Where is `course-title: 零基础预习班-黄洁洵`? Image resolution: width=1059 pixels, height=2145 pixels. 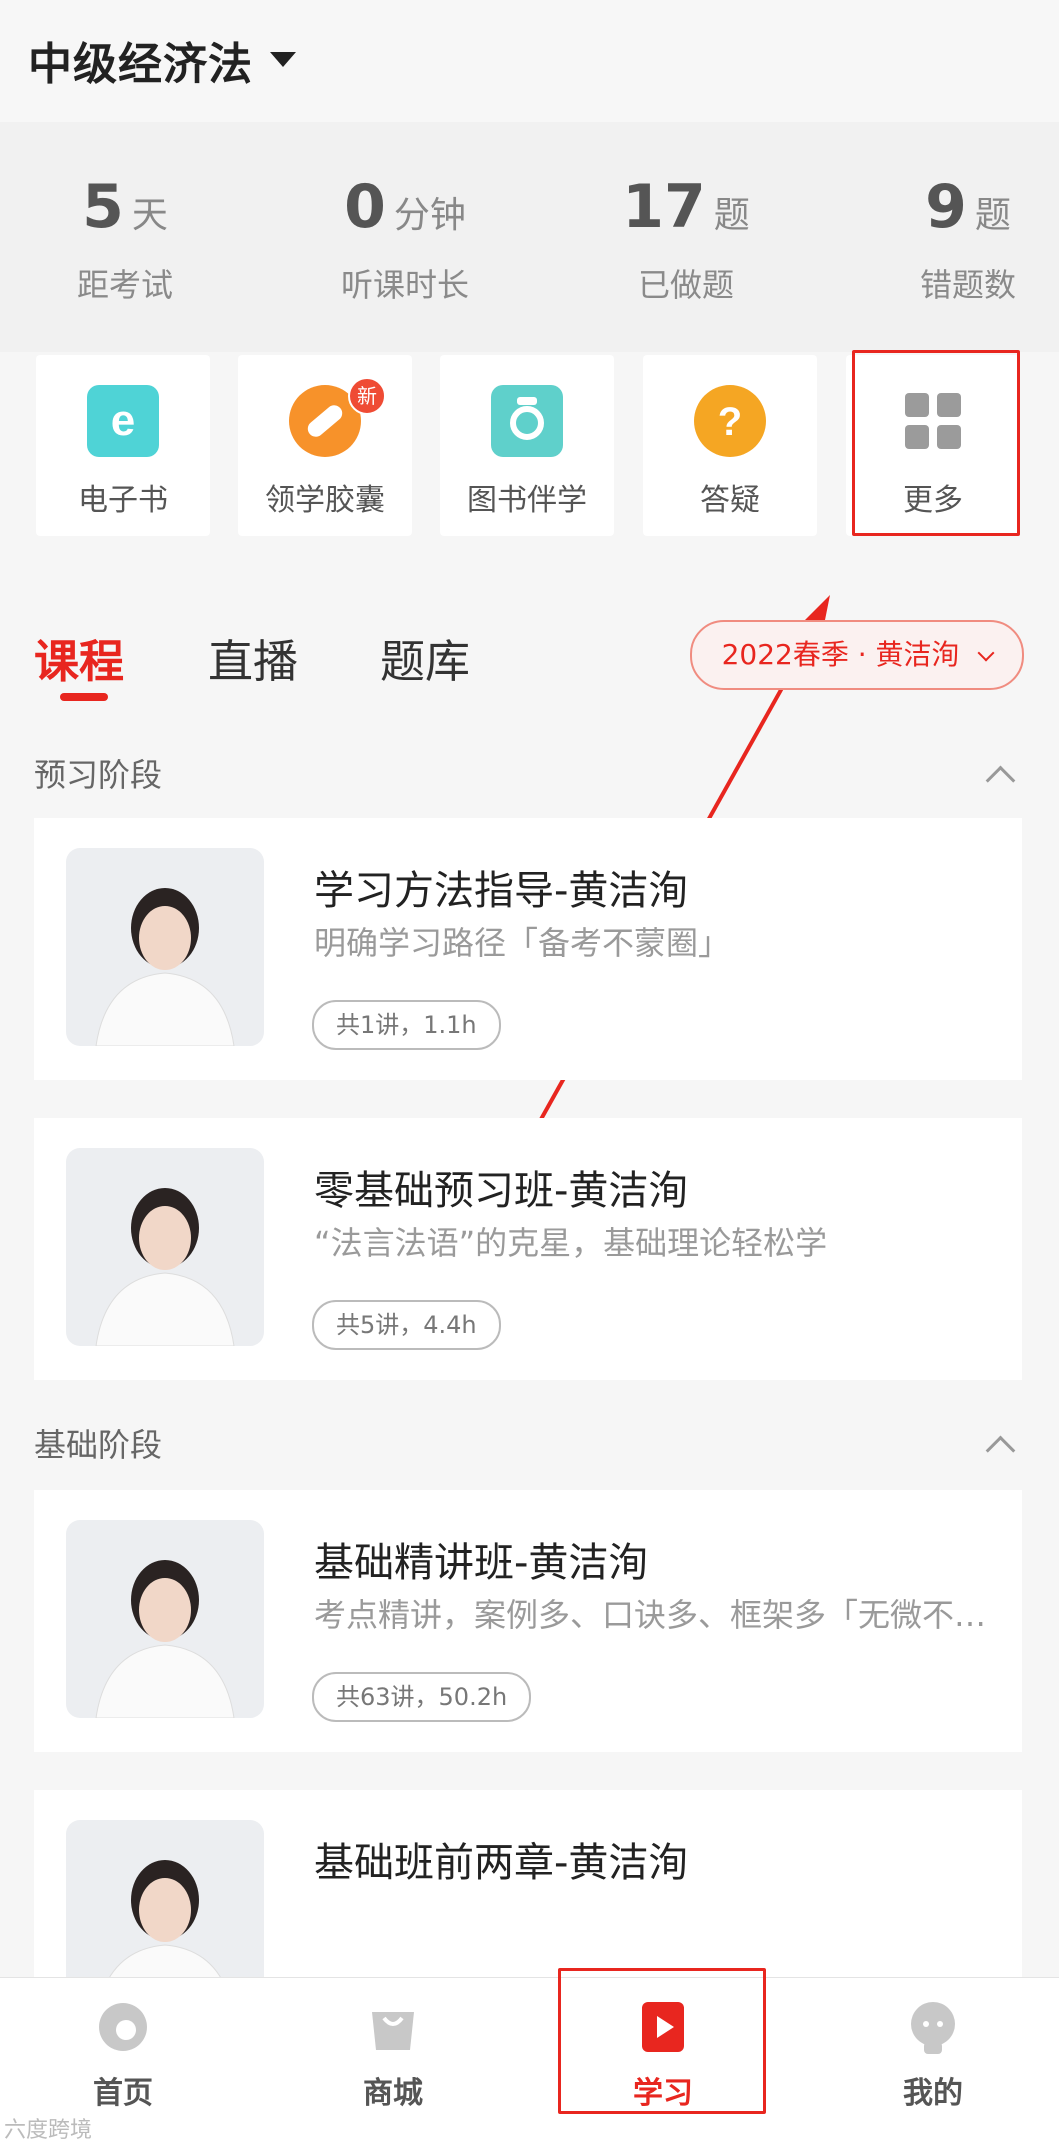 course-title: 零基础预习班-黄洁洵 is located at coordinates (501, 1191).